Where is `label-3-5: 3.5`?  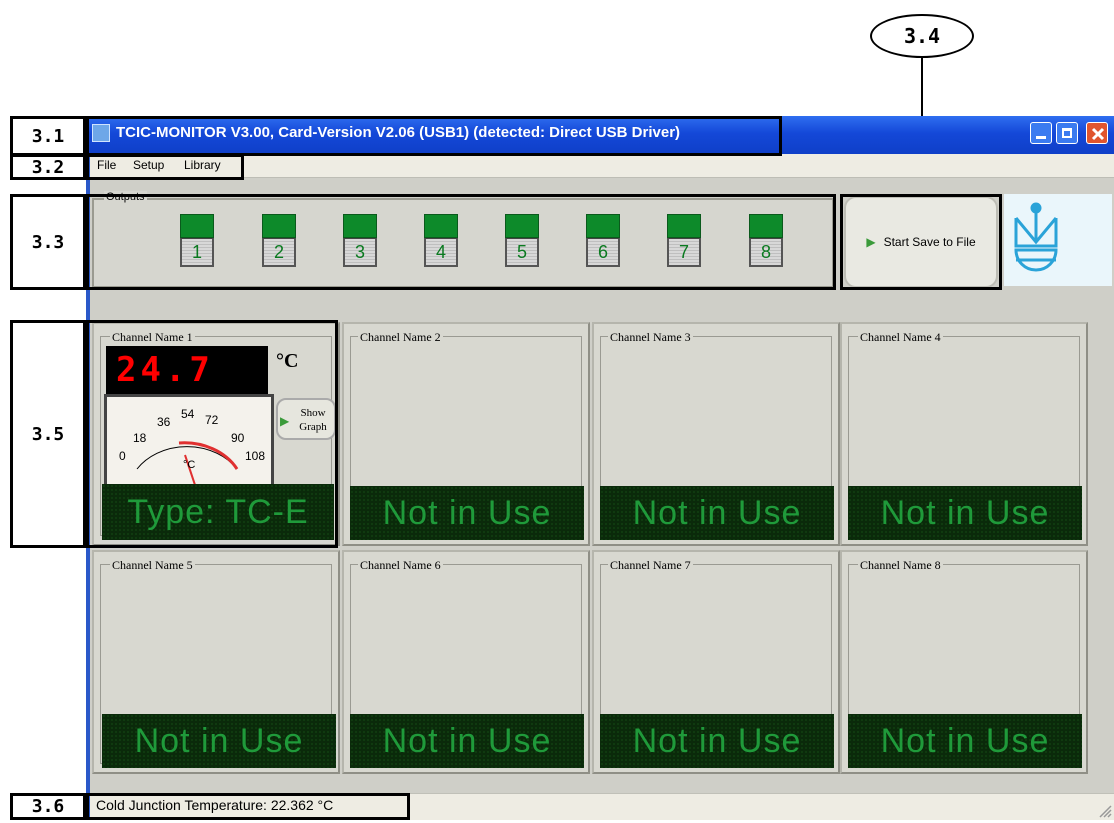
label-3-5: 3.5 is located at coordinates (48, 434).